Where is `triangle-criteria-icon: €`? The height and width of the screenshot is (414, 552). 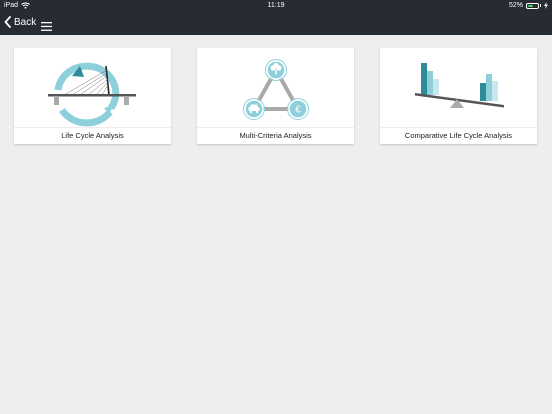 triangle-criteria-icon: € is located at coordinates (276, 89).